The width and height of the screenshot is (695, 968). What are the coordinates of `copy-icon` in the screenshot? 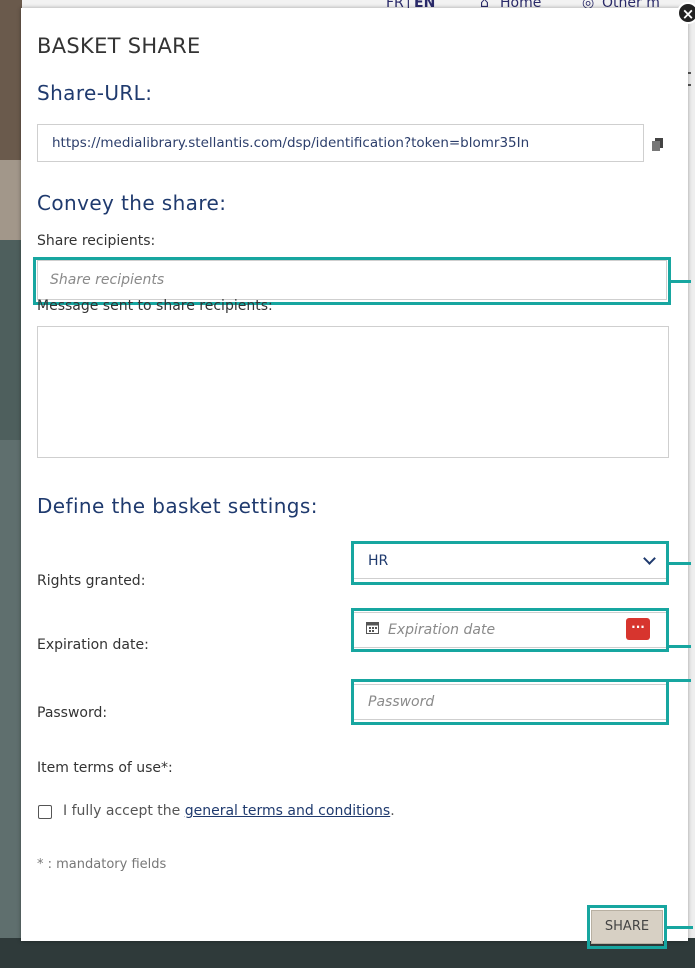 It's located at (658, 145).